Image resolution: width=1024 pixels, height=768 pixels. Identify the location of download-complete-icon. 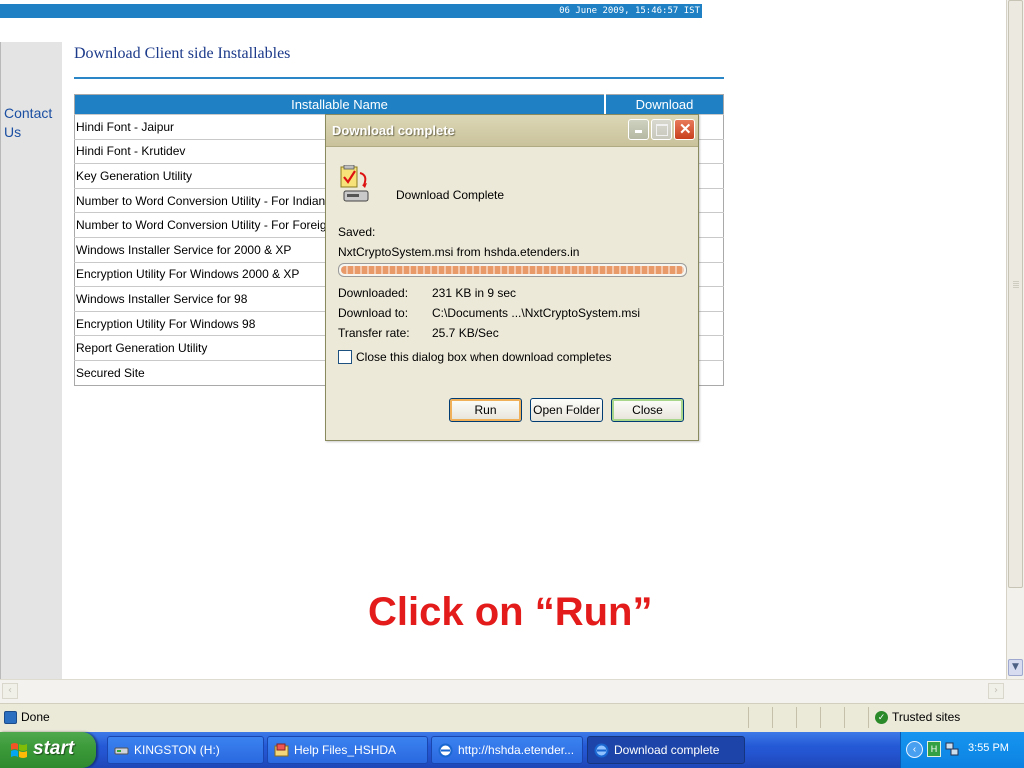
(354, 183).